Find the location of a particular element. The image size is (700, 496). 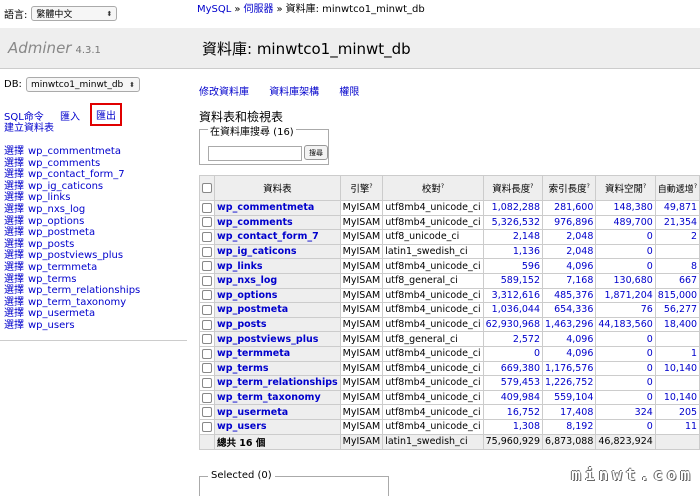

sort-auto-increment: 自動遞增 is located at coordinates (676, 190).